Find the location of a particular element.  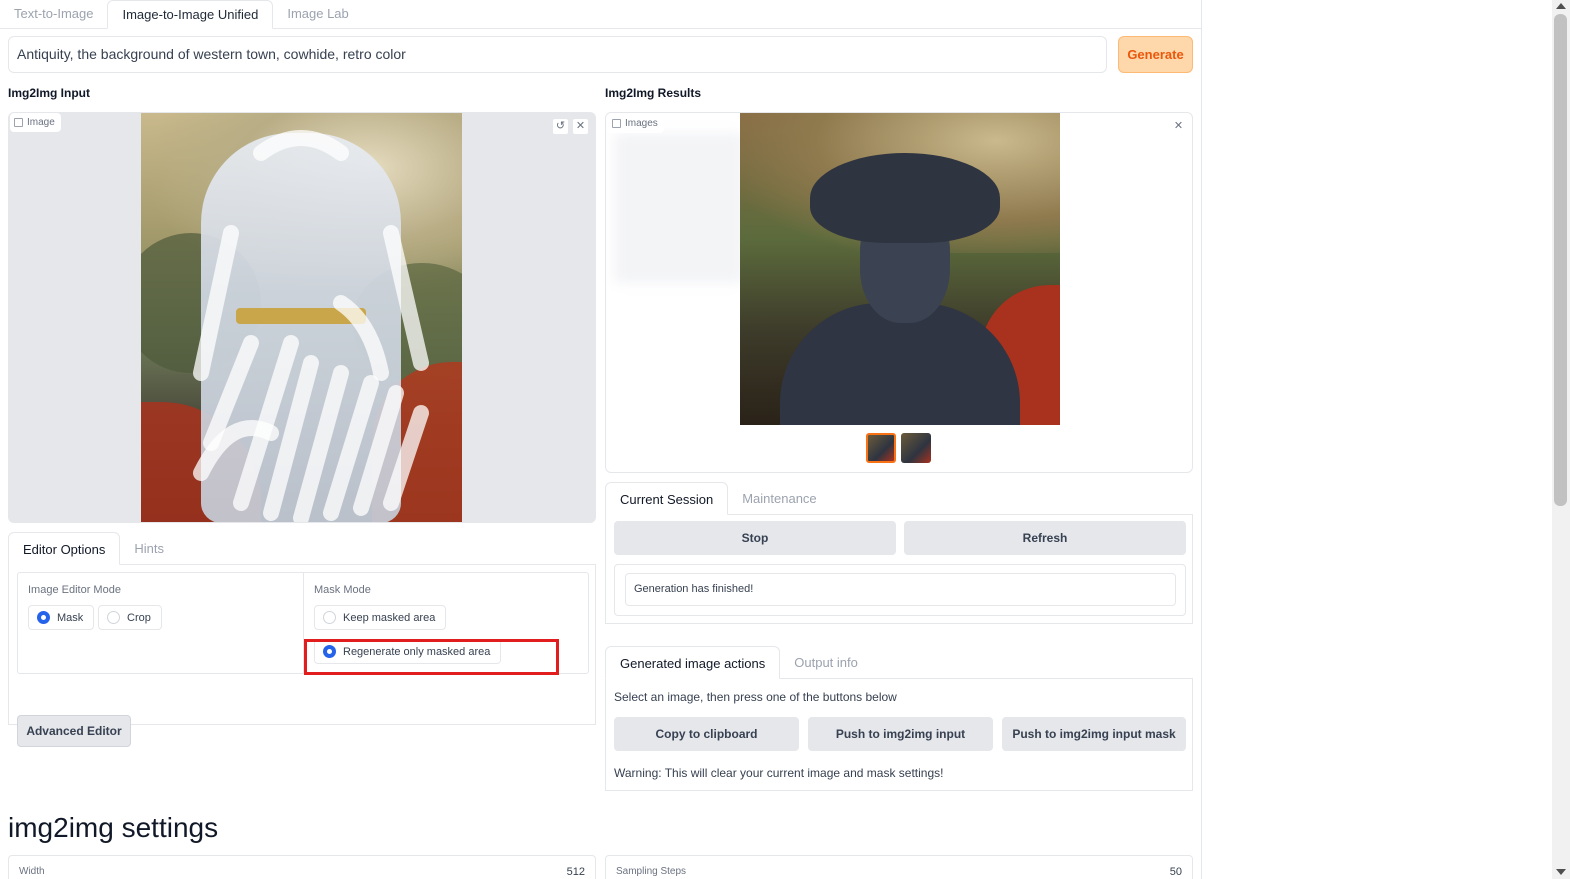

image-editor-mode-title: Image Editor Mode is located at coordinates (74, 590).